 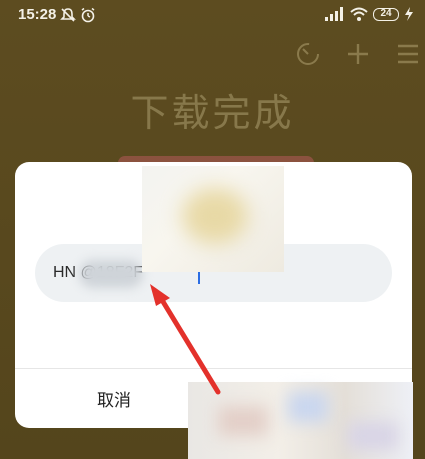 What do you see at coordinates (185, 339) in the screenshot?
I see `annotation-arrow` at bounding box center [185, 339].